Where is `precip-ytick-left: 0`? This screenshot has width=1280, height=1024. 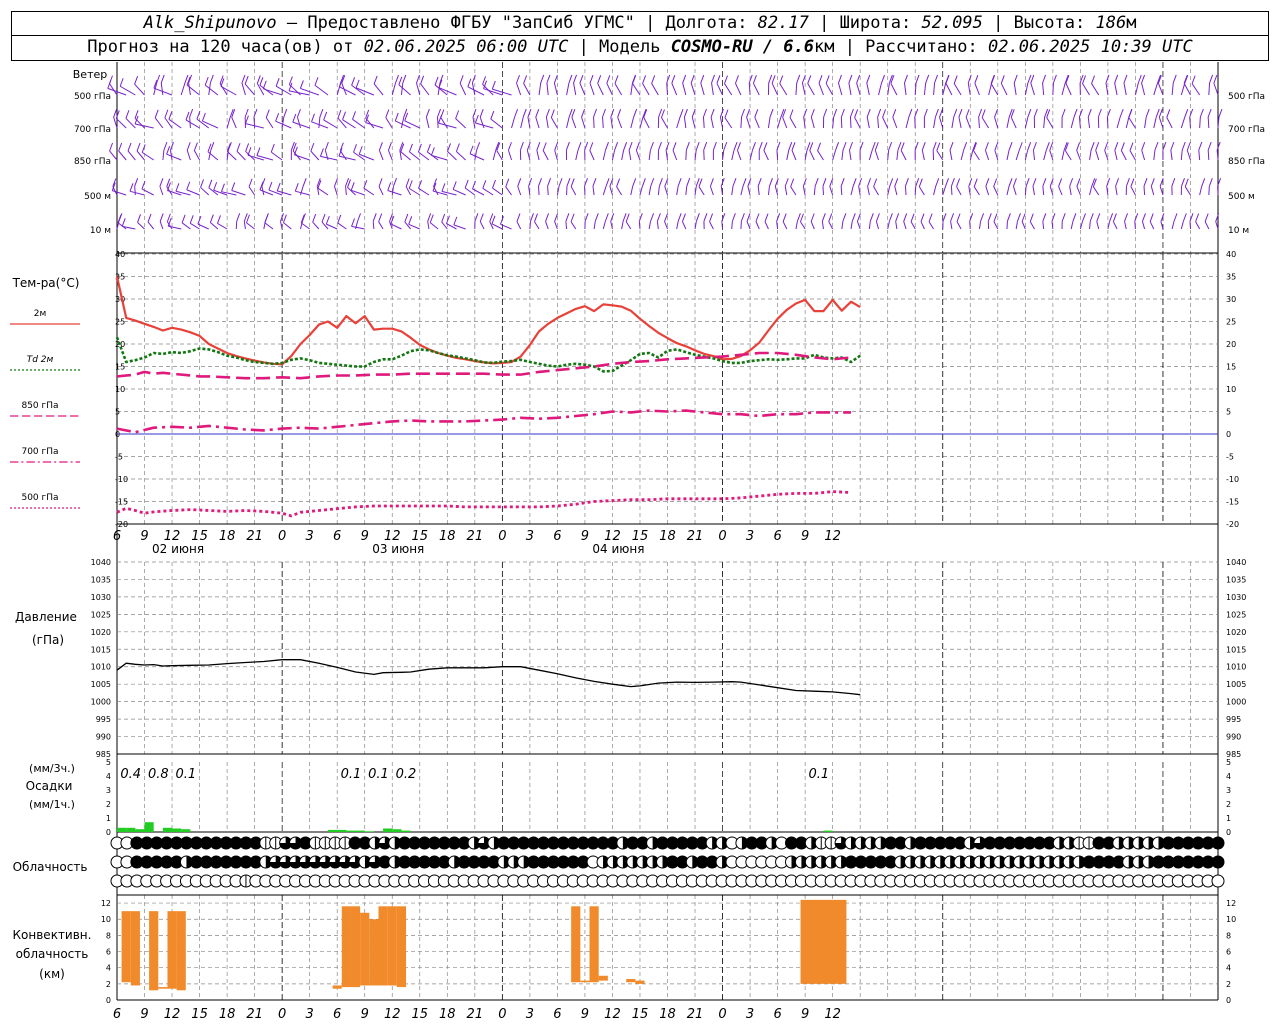
precip-ytick-left: 0 is located at coordinates (108, 832).